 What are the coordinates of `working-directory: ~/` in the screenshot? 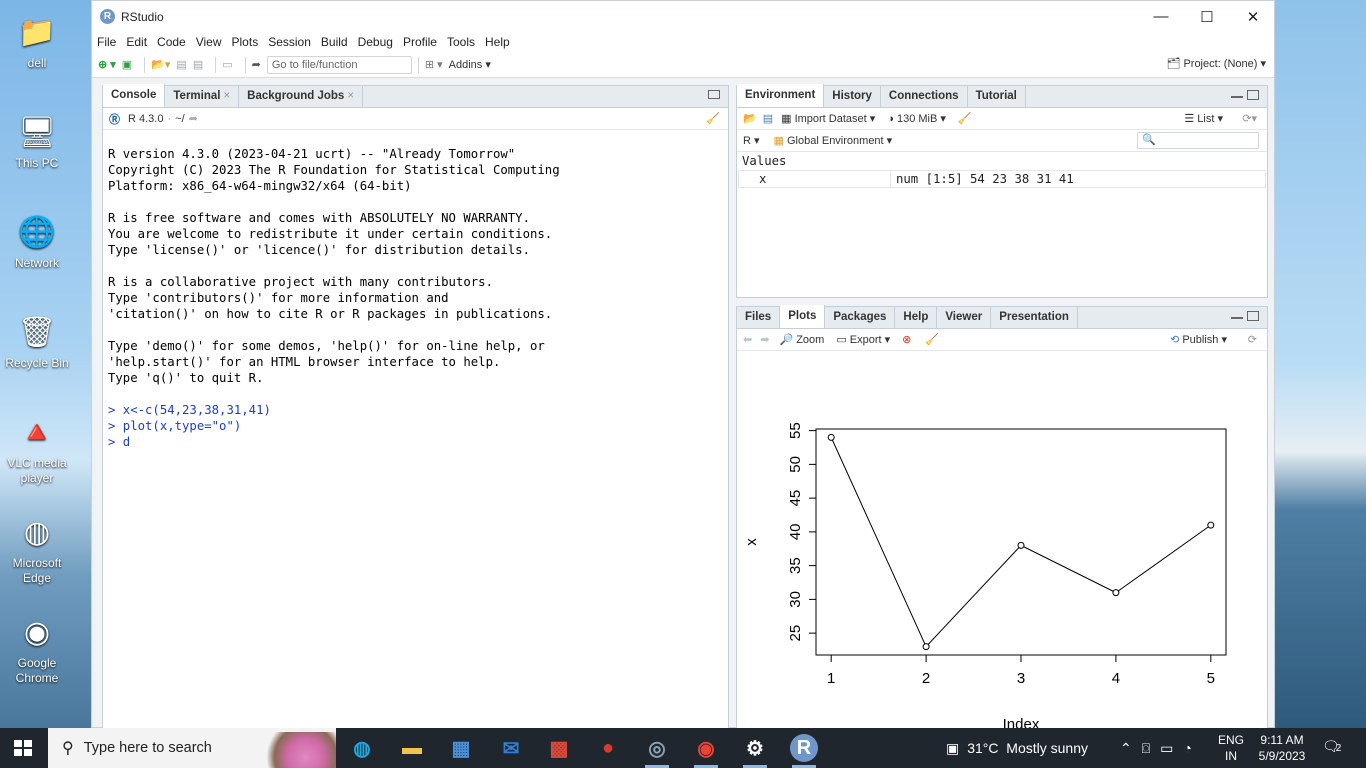 It's located at (179, 119).